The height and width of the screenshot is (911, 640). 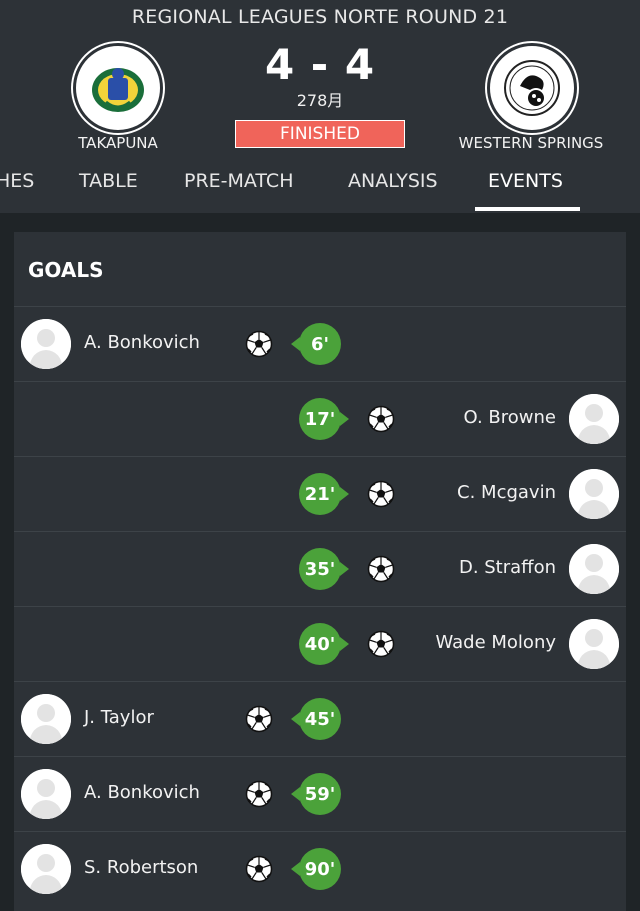 I want to click on away-team-logo, so click(x=532, y=88).